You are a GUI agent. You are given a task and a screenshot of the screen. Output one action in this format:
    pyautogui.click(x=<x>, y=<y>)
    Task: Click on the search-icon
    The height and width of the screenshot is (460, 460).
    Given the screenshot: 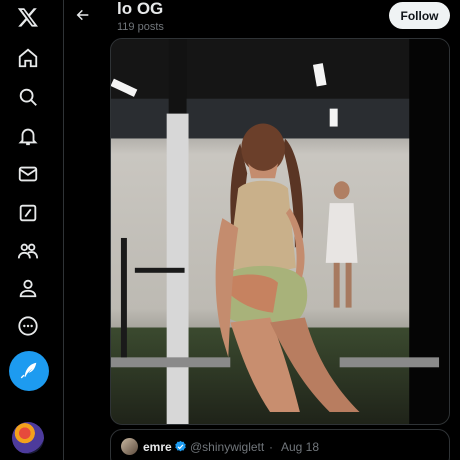 What is the action you would take?
    pyautogui.click(x=28, y=97)
    